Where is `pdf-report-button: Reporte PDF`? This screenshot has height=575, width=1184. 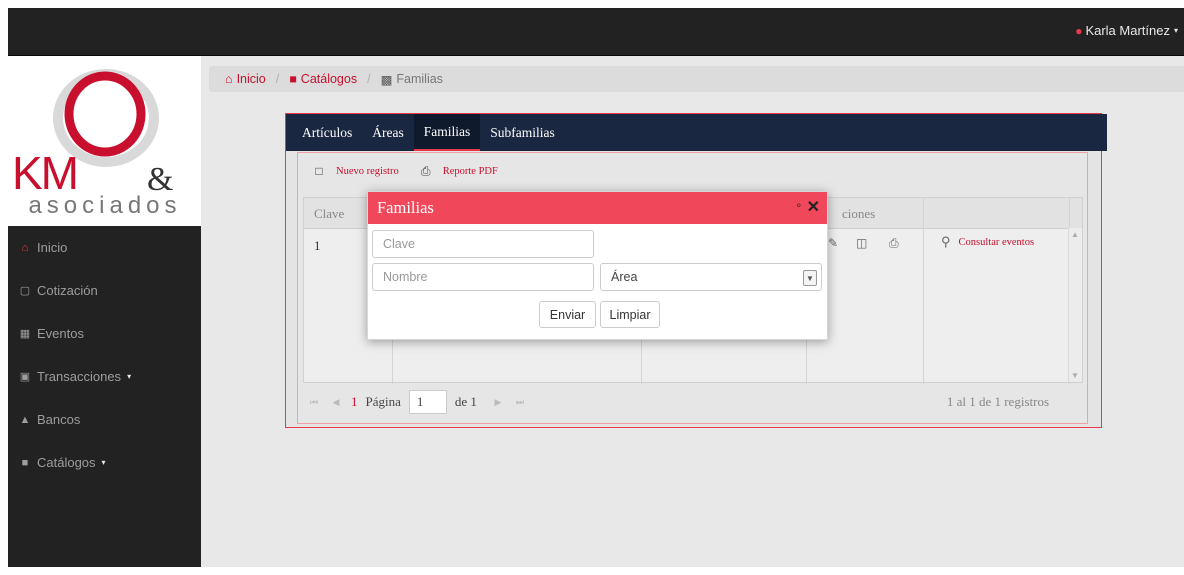 pdf-report-button: Reporte PDF is located at coordinates (470, 171).